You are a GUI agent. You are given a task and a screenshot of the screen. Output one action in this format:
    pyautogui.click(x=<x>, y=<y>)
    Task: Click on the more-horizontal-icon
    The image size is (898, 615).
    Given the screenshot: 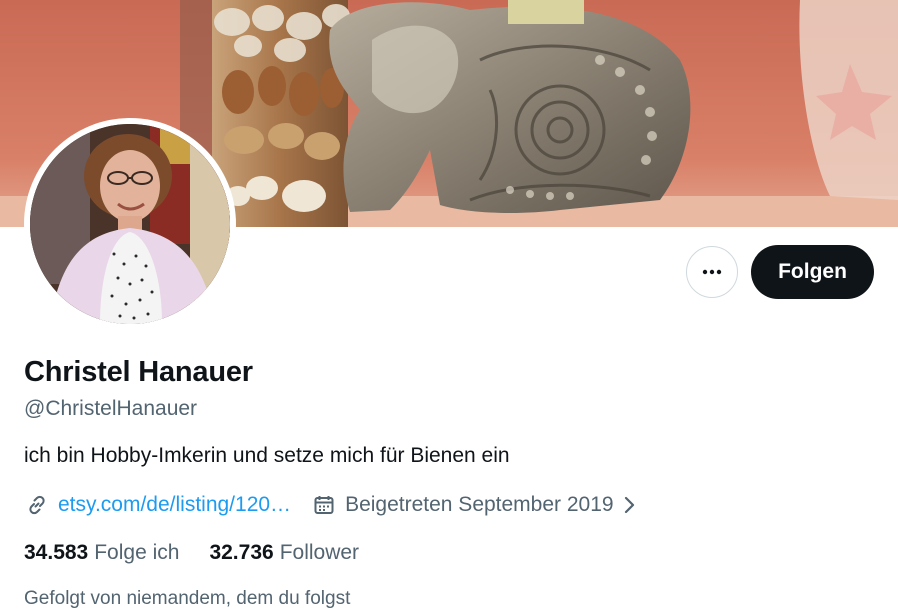 What is the action you would take?
    pyautogui.click(x=712, y=272)
    